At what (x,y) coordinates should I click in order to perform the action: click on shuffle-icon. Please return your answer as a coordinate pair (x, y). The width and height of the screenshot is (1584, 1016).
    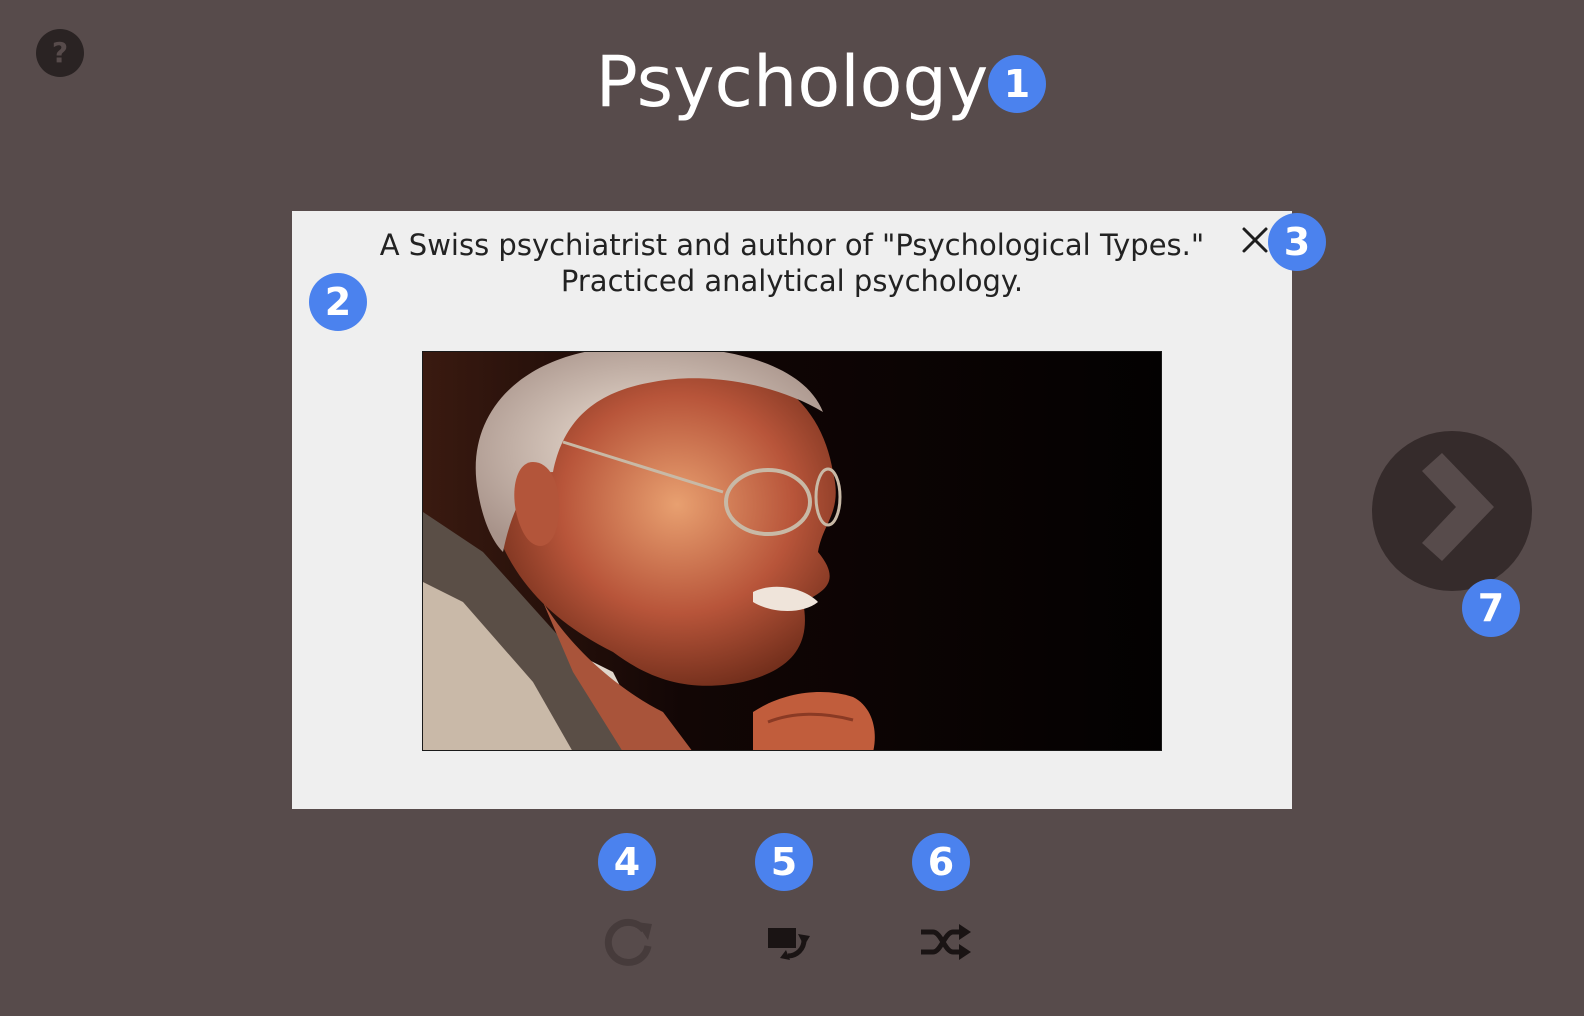
    Looking at the image, I should click on (946, 942).